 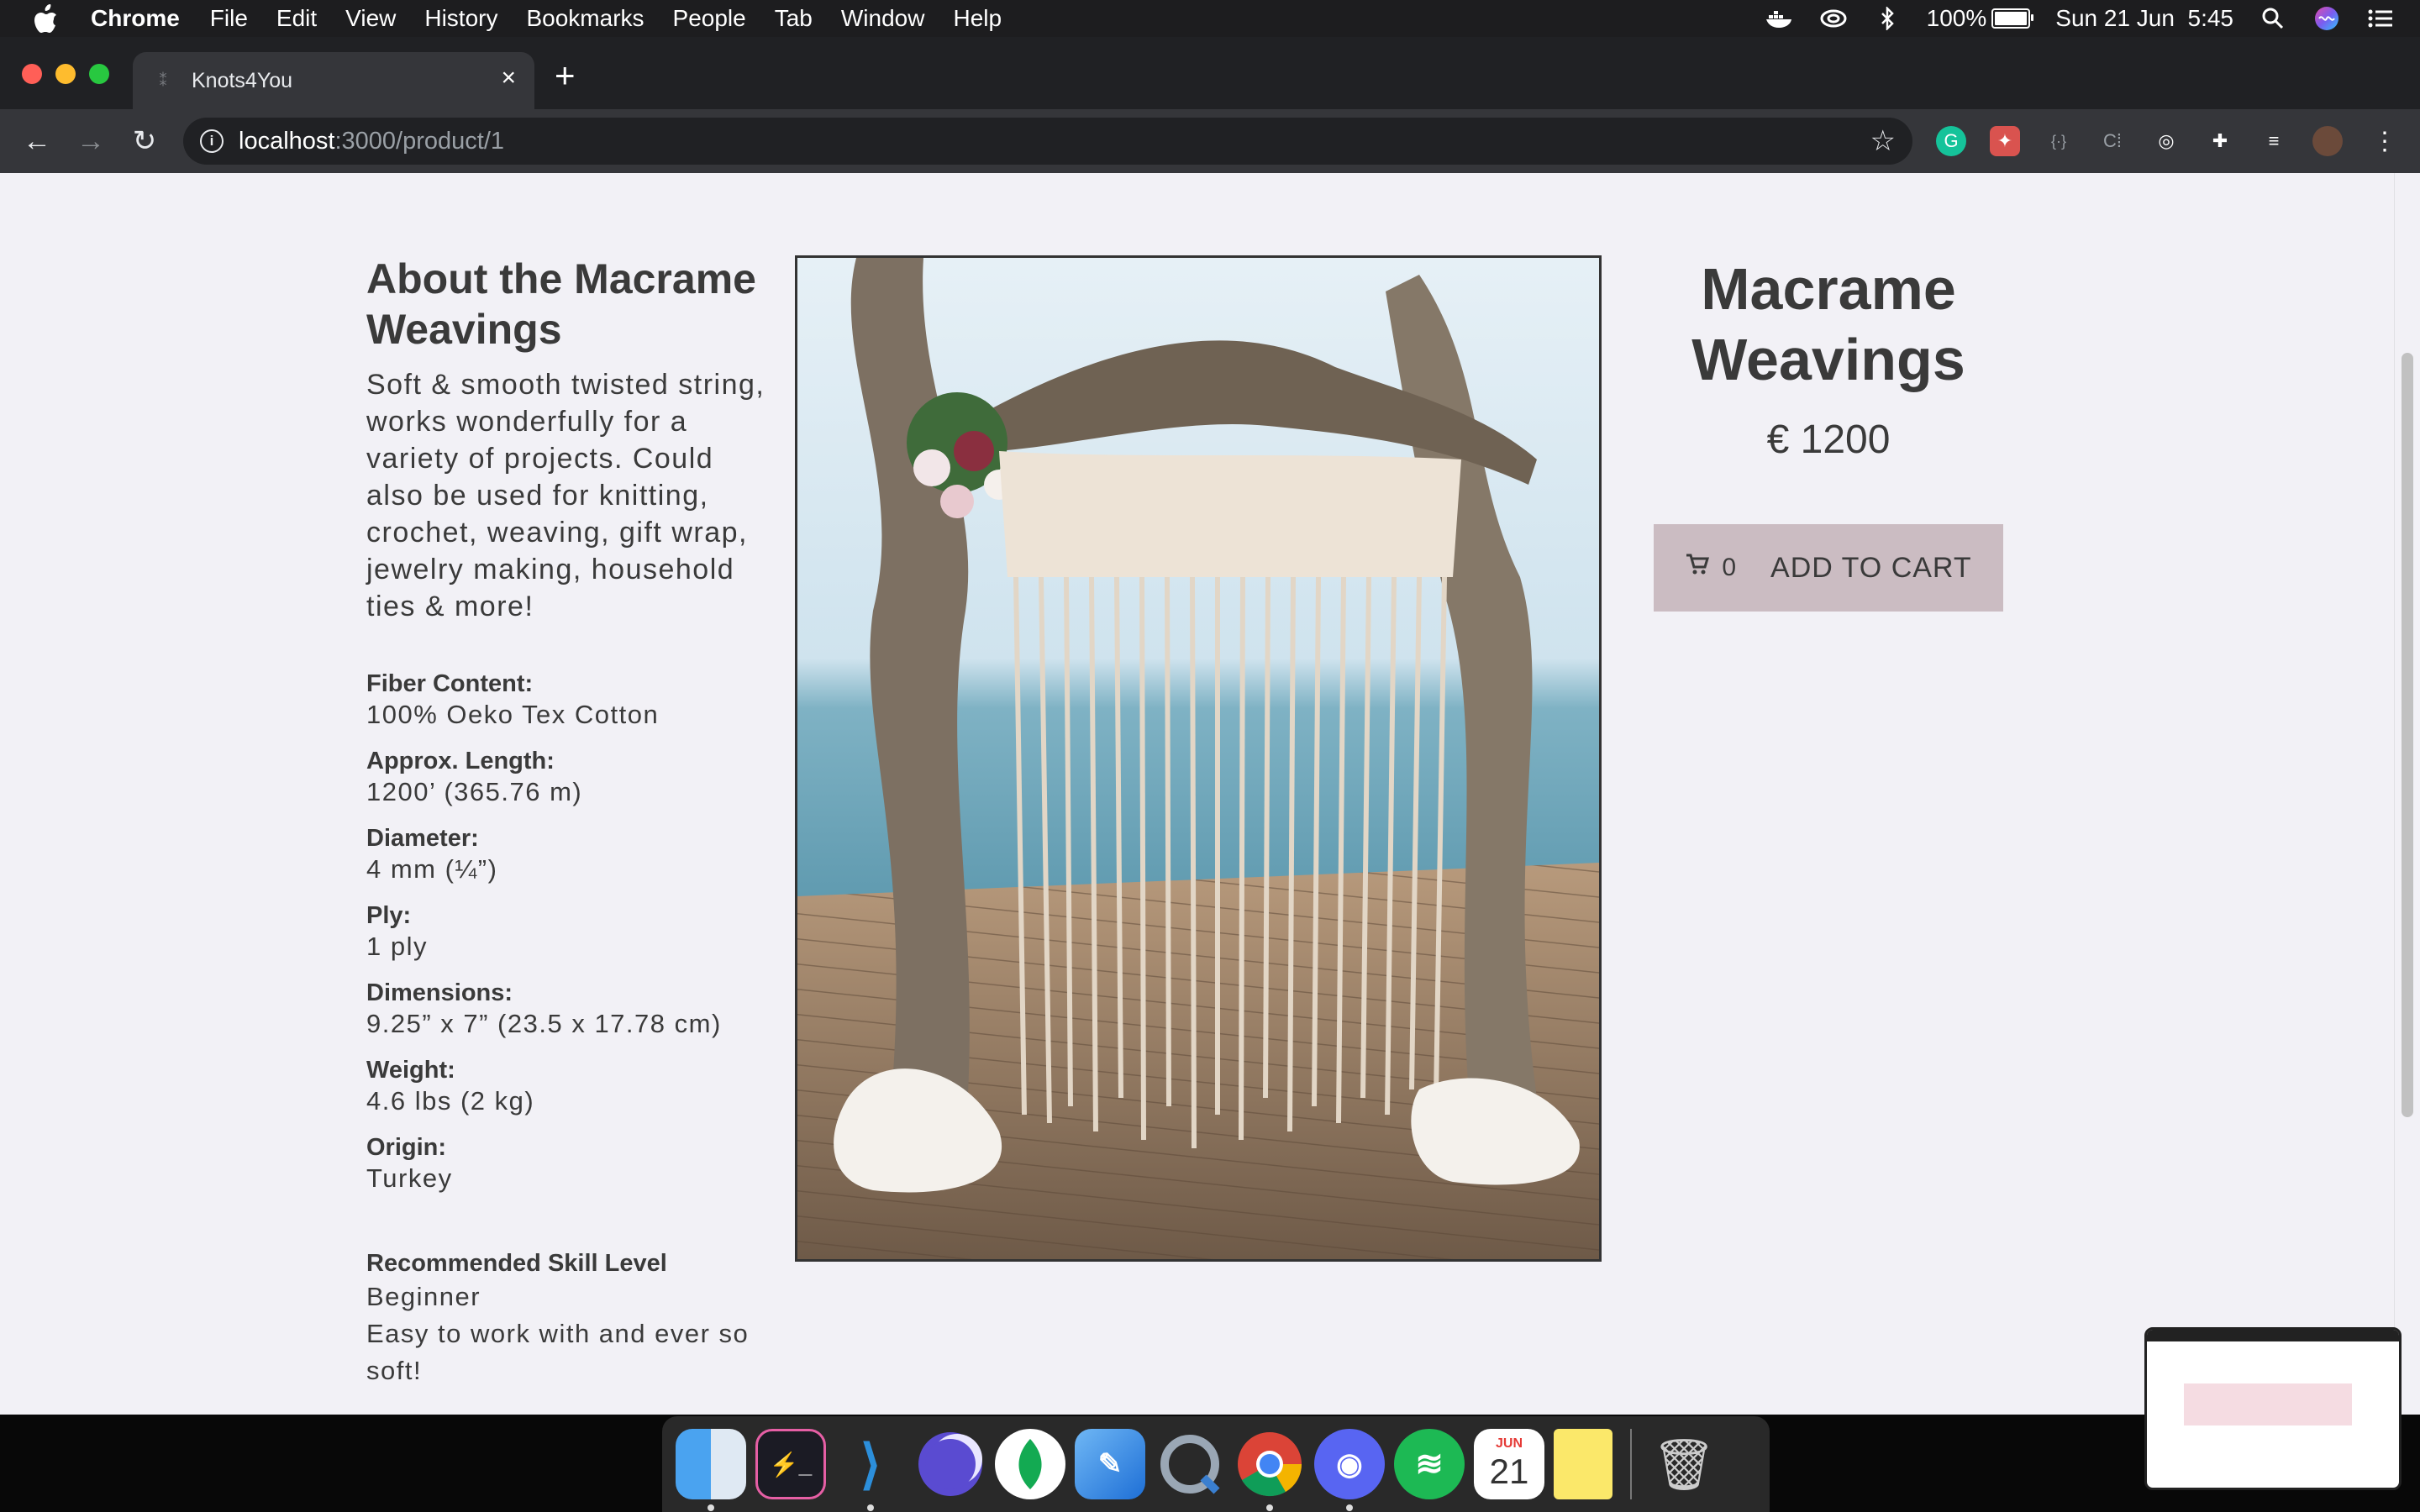 I want to click on extensions-puzzle-icon: ✚, so click(x=2220, y=141).